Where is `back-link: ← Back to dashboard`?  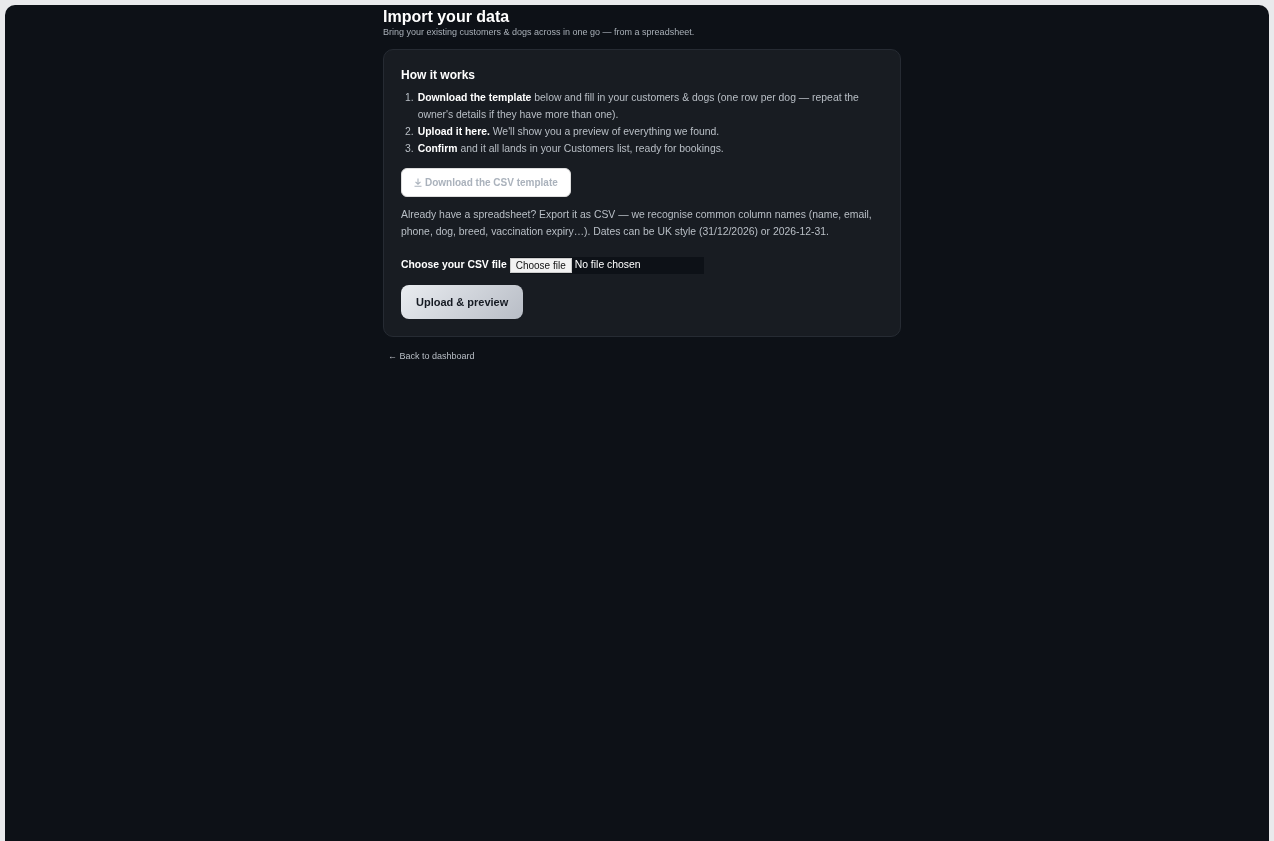 back-link: ← Back to dashboard is located at coordinates (431, 357).